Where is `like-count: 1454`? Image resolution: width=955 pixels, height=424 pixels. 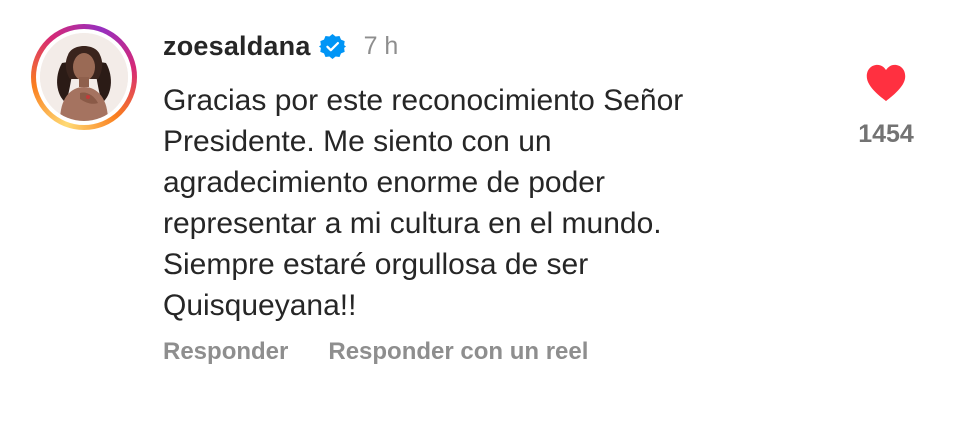
like-count: 1454 is located at coordinates (886, 134).